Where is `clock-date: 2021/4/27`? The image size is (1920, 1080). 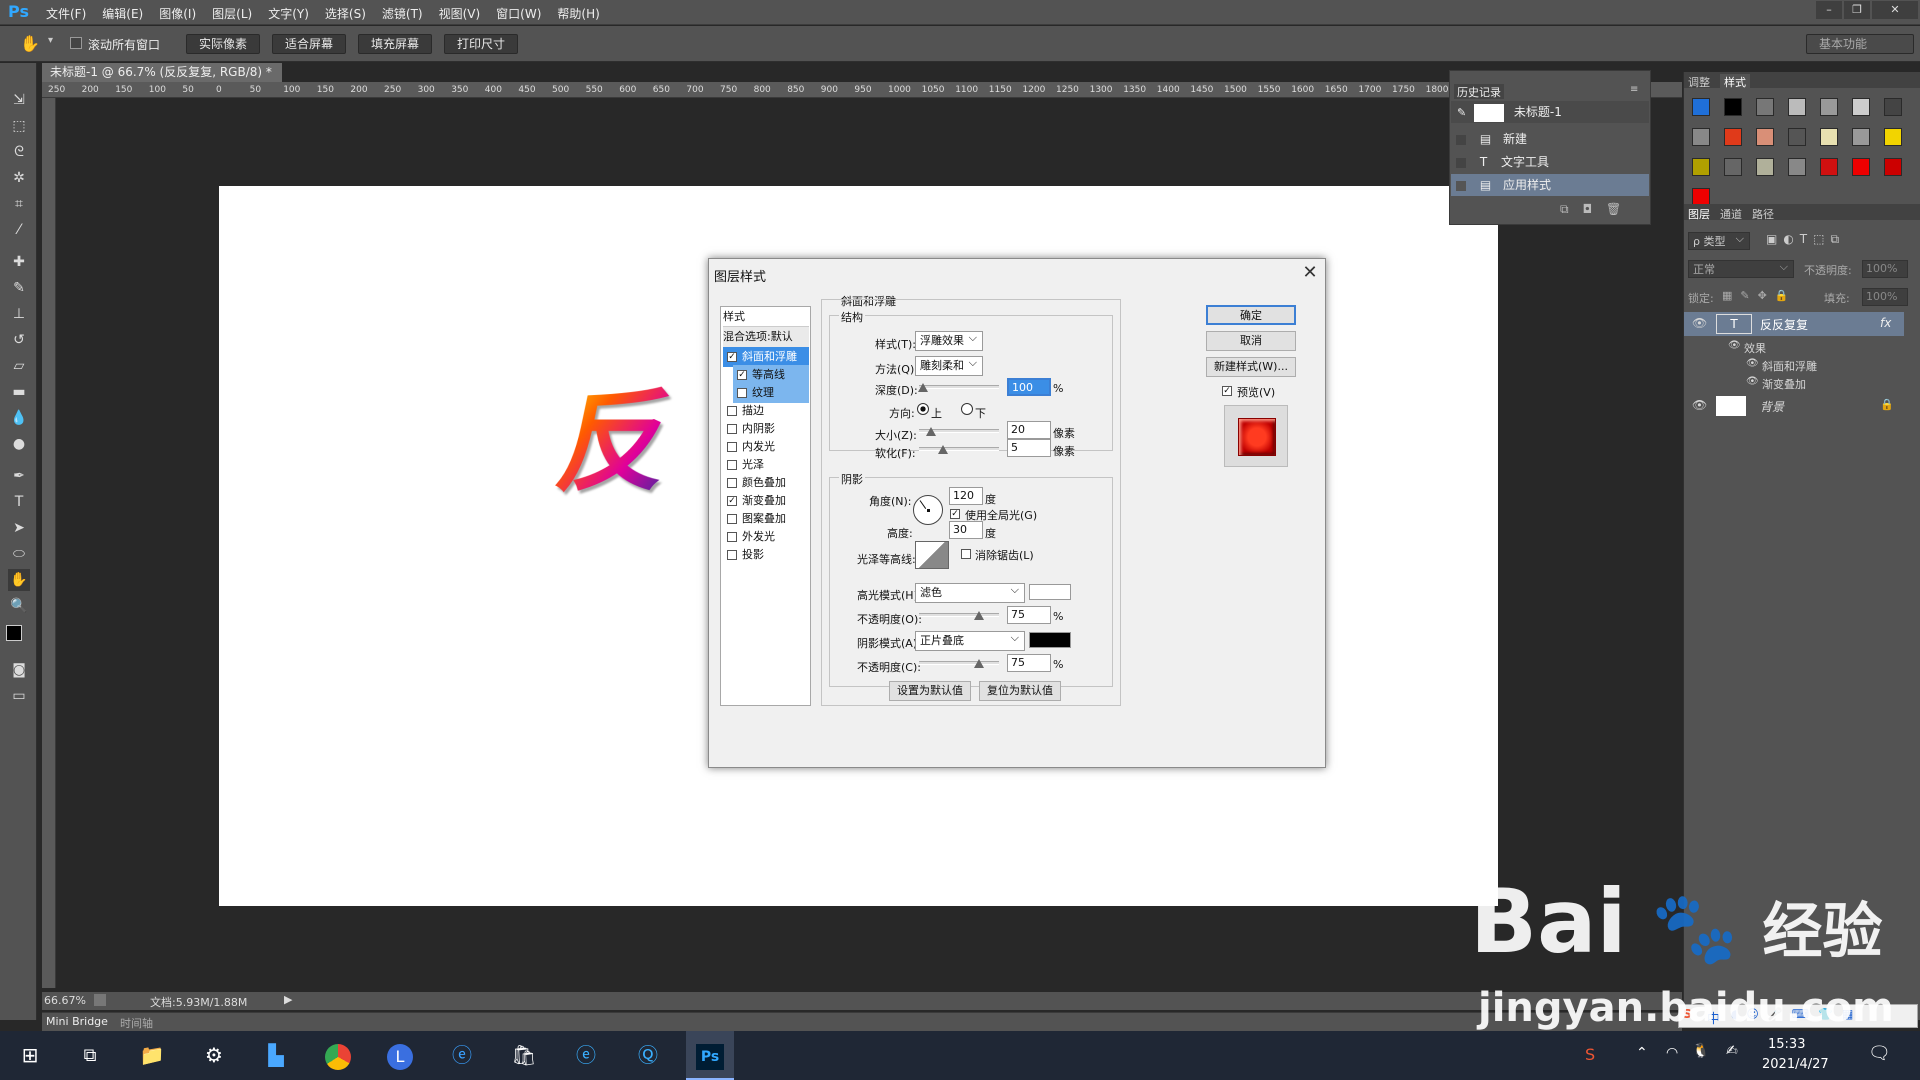 clock-date: 2021/4/27 is located at coordinates (1795, 1064).